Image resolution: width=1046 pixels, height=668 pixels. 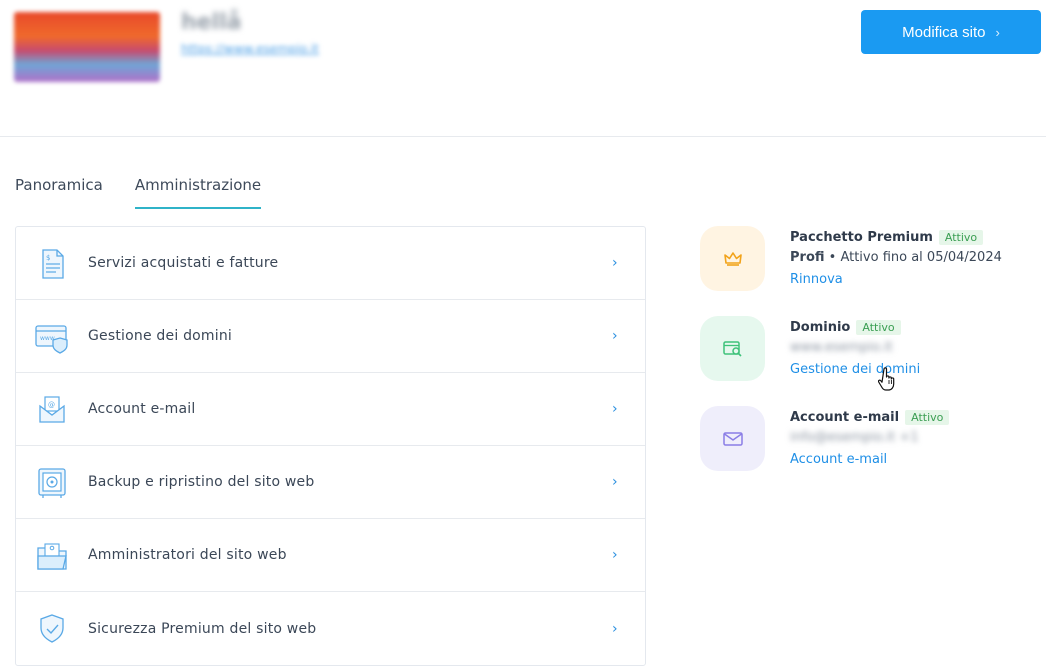 What do you see at coordinates (51, 339) in the screenshot?
I see `domain-shield-icon: www` at bounding box center [51, 339].